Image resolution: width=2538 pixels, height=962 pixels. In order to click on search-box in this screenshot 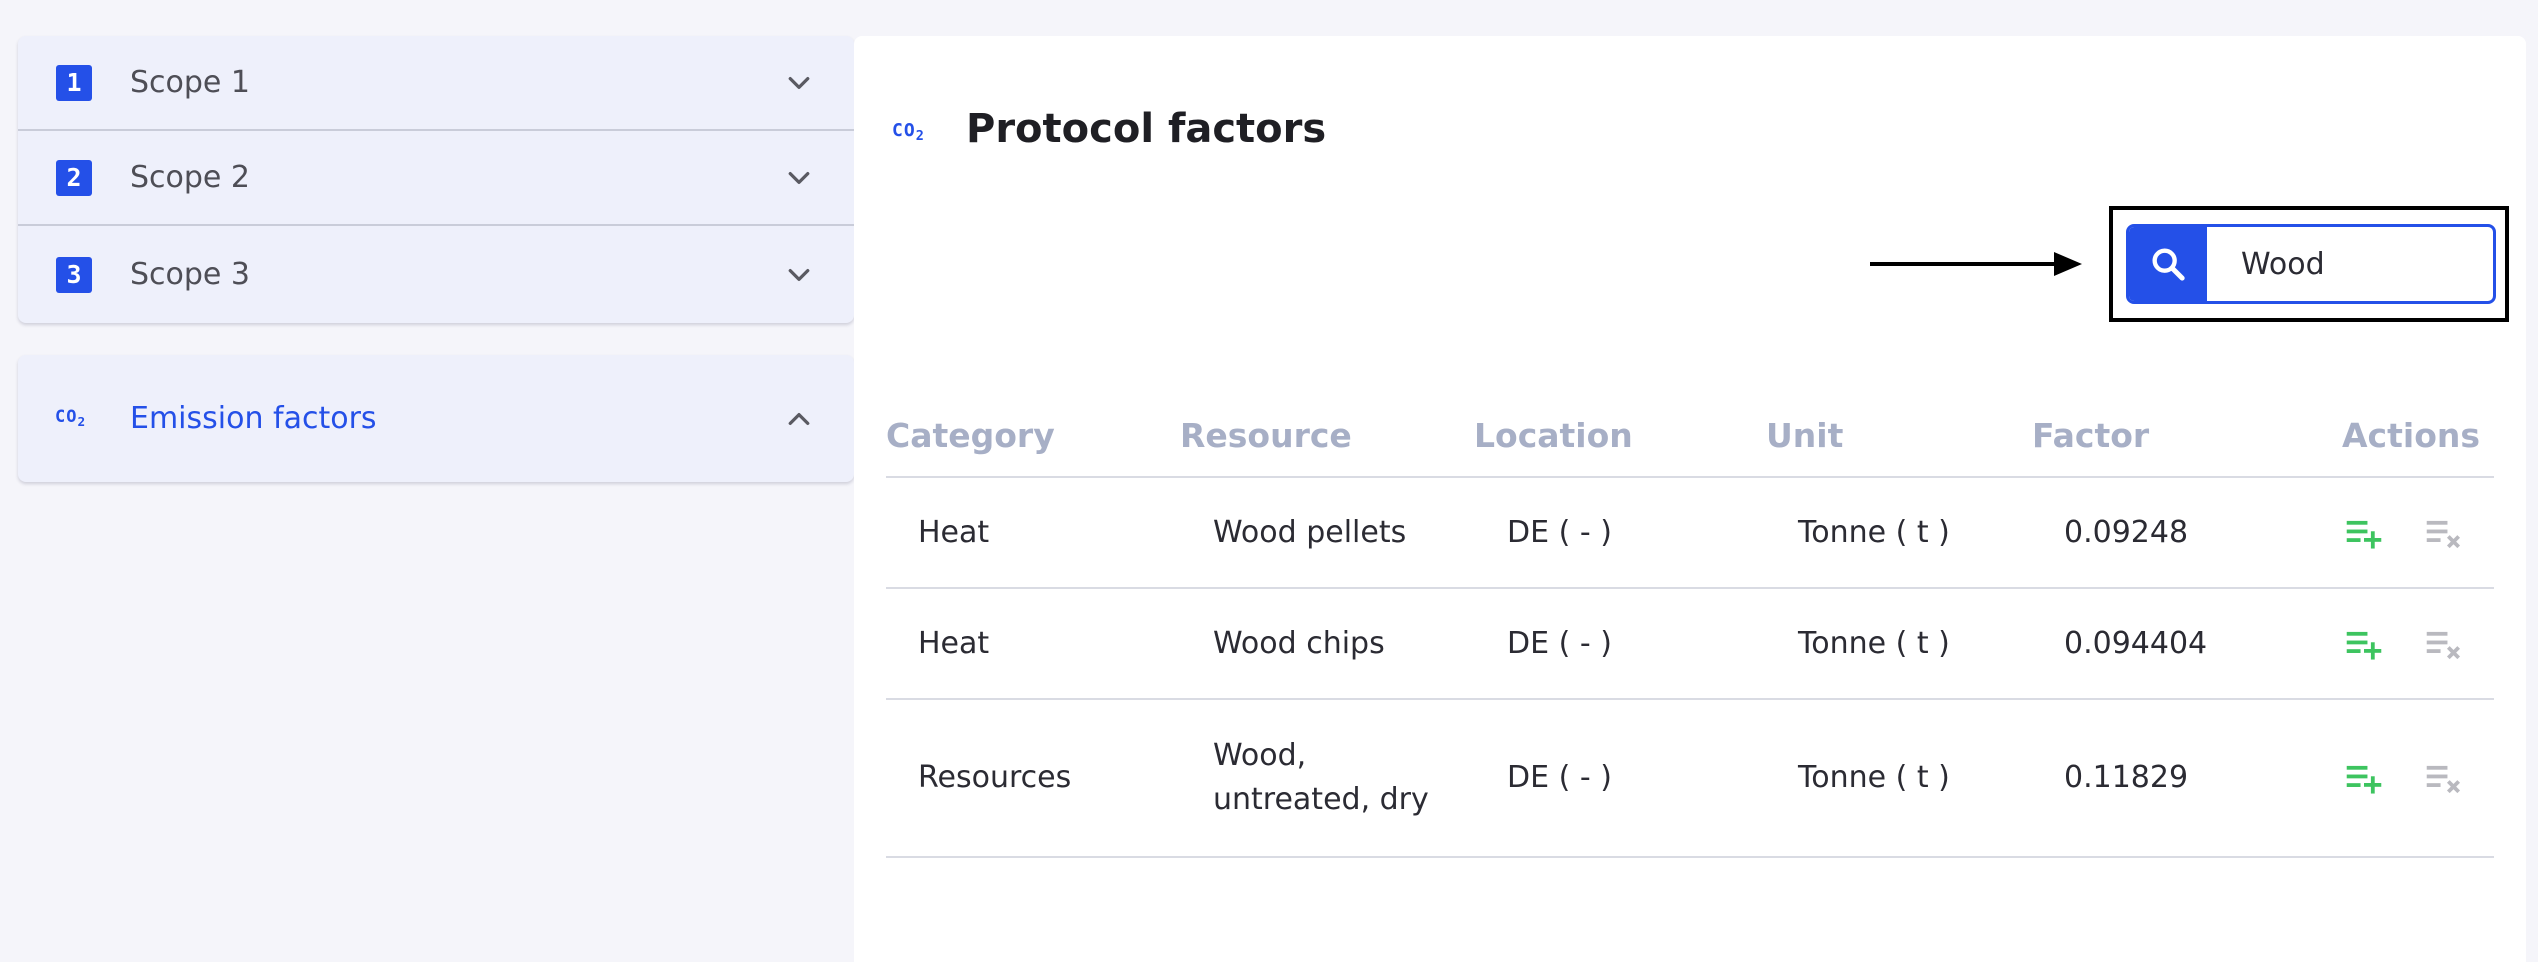, I will do `click(2311, 264)`.